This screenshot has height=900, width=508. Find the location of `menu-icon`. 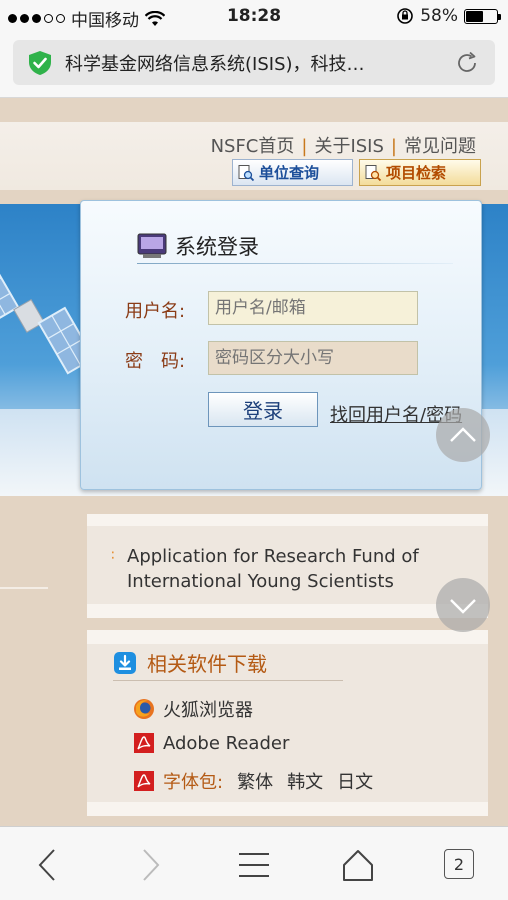

menu-icon is located at coordinates (254, 865).